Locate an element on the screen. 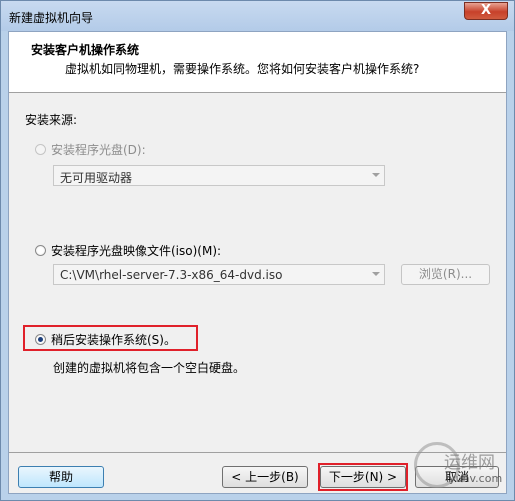 Image resolution: width=515 pixels, height=501 pixels. close-icon: X is located at coordinates (486, 10).